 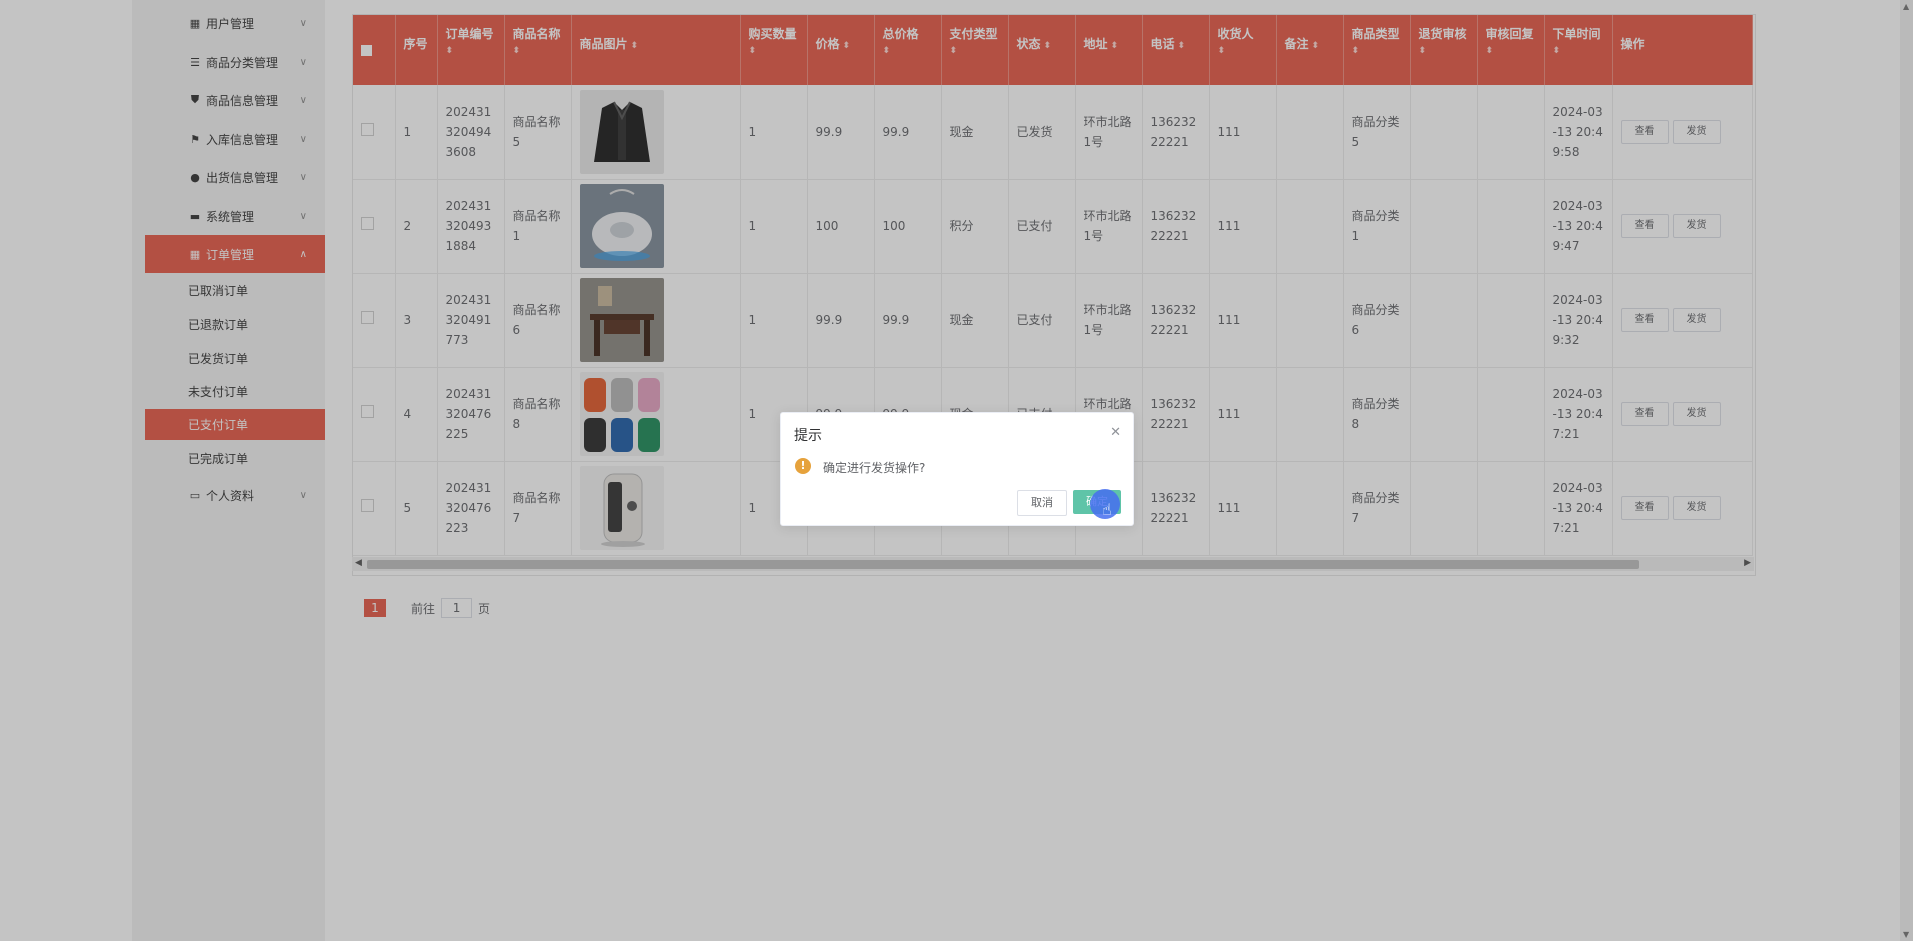 I want to click on close-icon: ✕, so click(x=1115, y=432).